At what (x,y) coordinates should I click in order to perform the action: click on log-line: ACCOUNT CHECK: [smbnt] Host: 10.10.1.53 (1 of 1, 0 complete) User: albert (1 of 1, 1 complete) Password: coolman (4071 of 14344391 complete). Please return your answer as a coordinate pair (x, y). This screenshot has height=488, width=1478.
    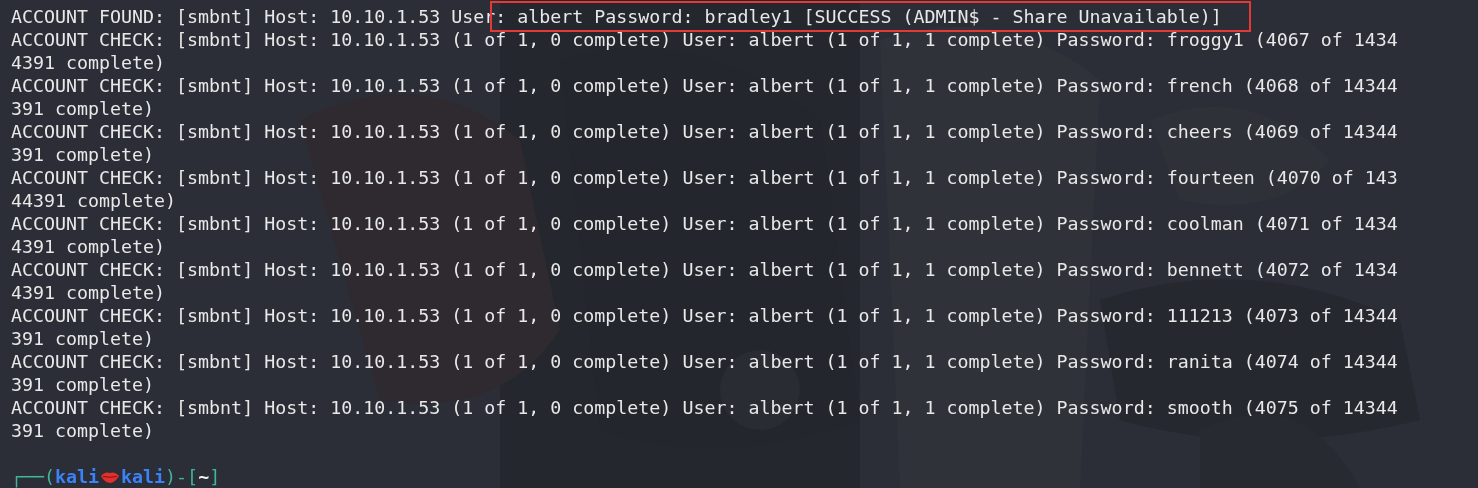
    Looking at the image, I should click on (704, 235).